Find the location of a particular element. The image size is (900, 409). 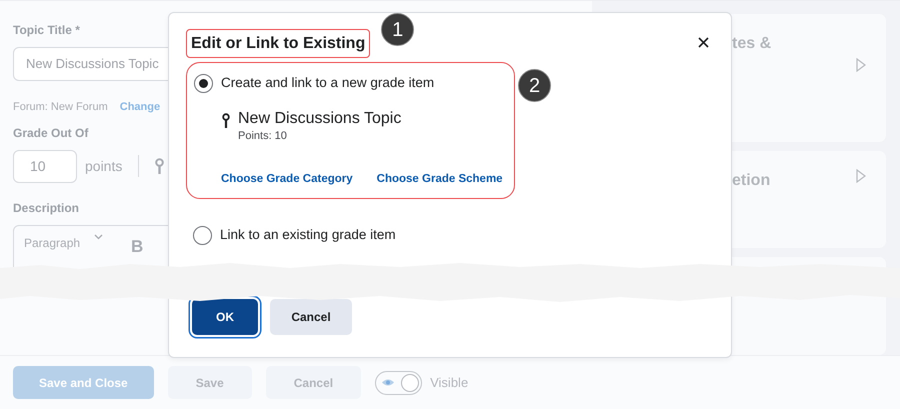

panel-title: tes & is located at coordinates (752, 44).